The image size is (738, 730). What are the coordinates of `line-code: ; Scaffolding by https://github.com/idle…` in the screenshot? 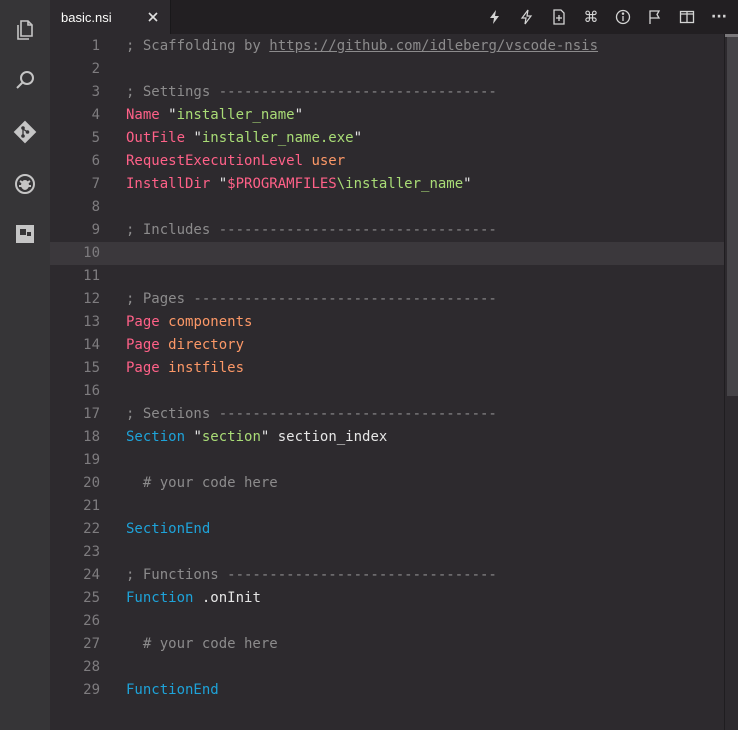 It's located at (362, 46).